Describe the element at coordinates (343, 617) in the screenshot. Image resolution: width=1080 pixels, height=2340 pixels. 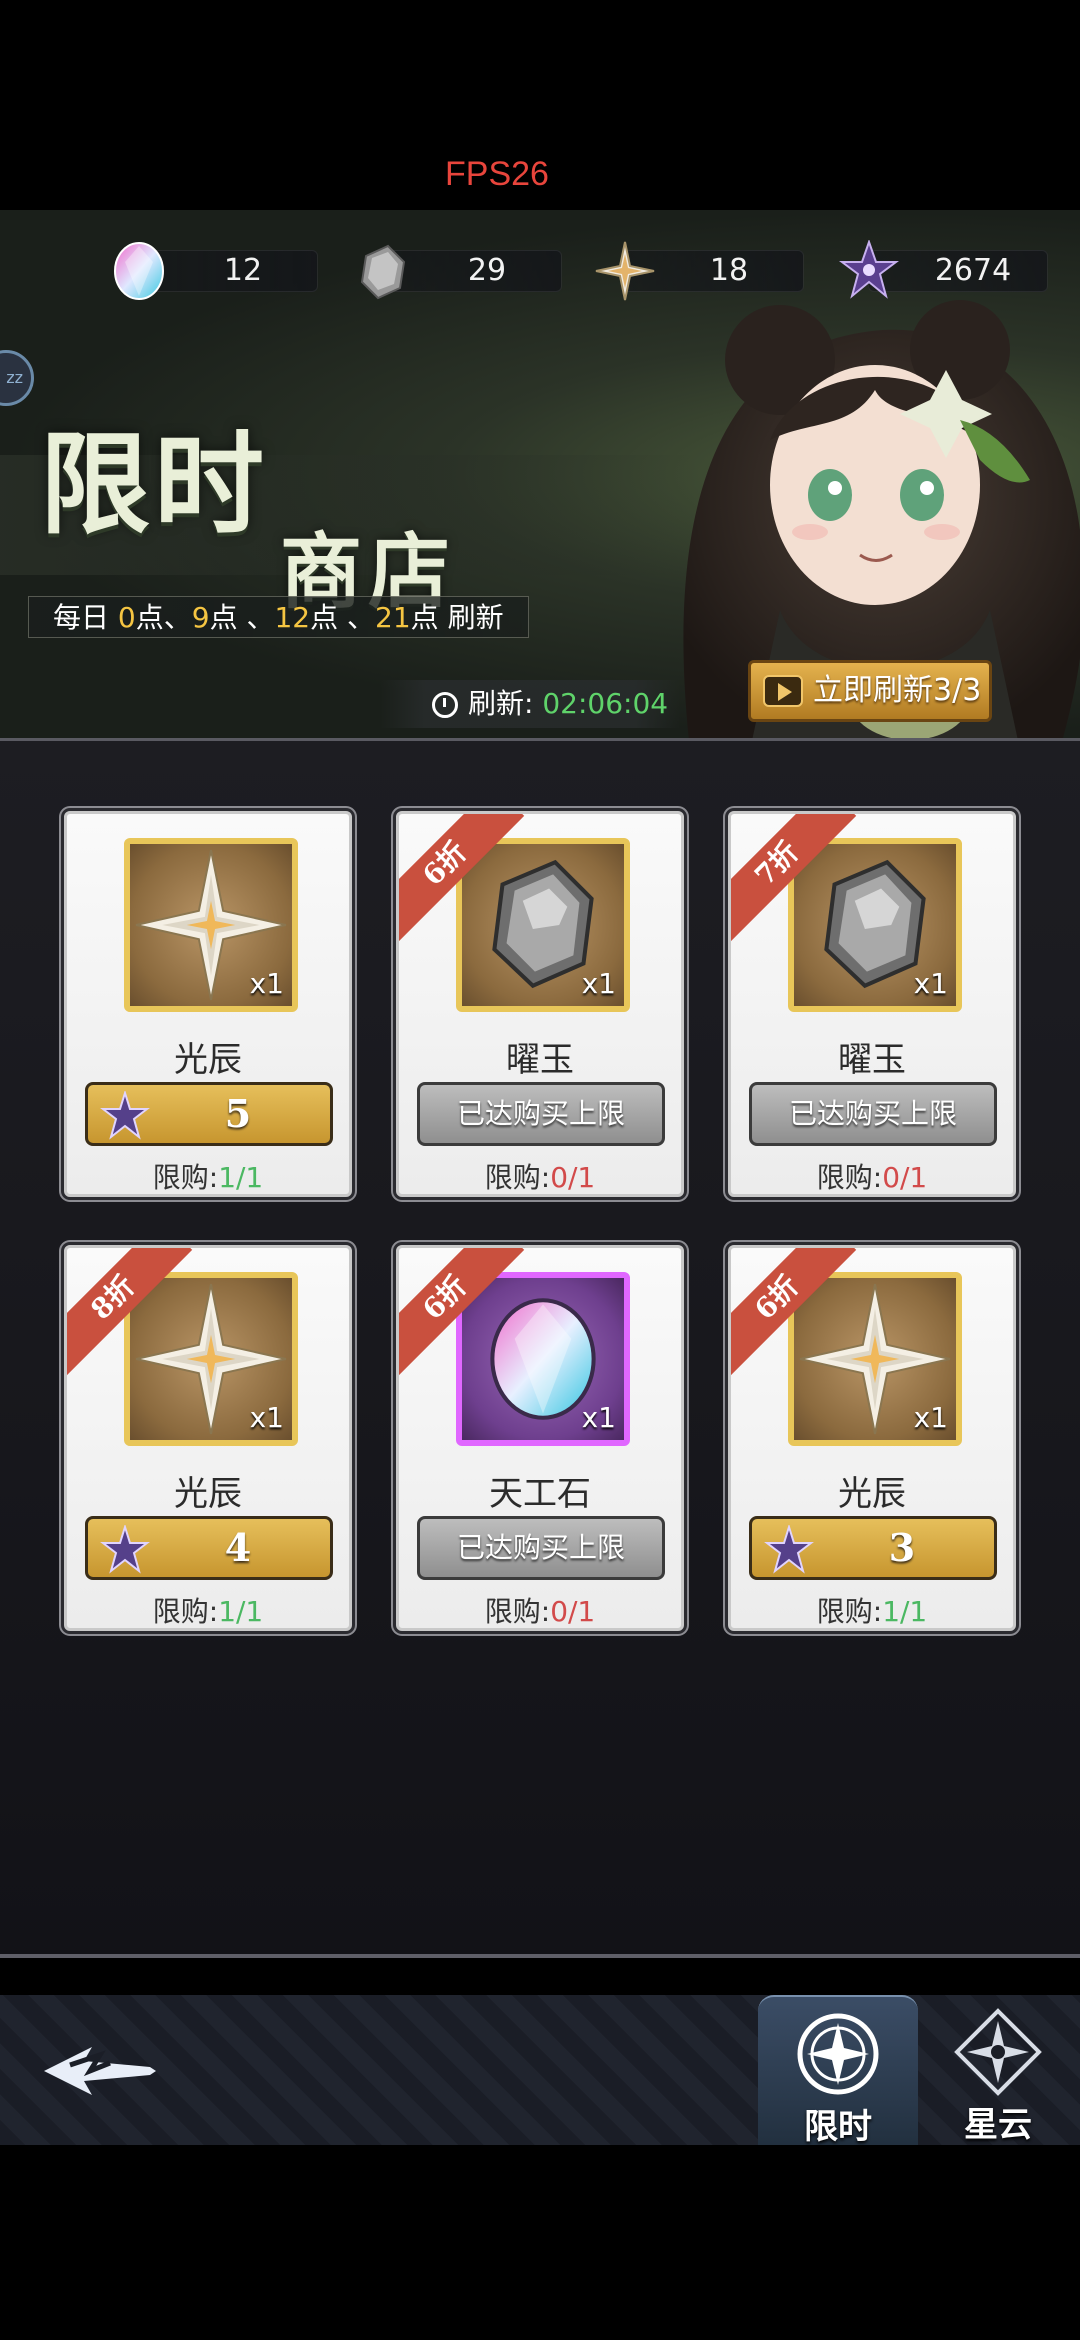
I see `refresh-unit-3: 点 、` at that location.